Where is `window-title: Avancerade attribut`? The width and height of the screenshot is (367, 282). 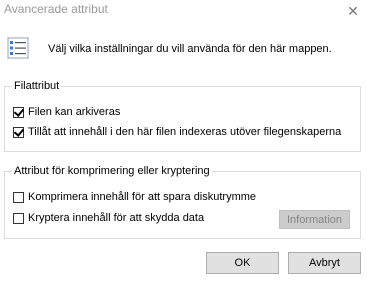 window-title: Avancerade attribut is located at coordinates (56, 9).